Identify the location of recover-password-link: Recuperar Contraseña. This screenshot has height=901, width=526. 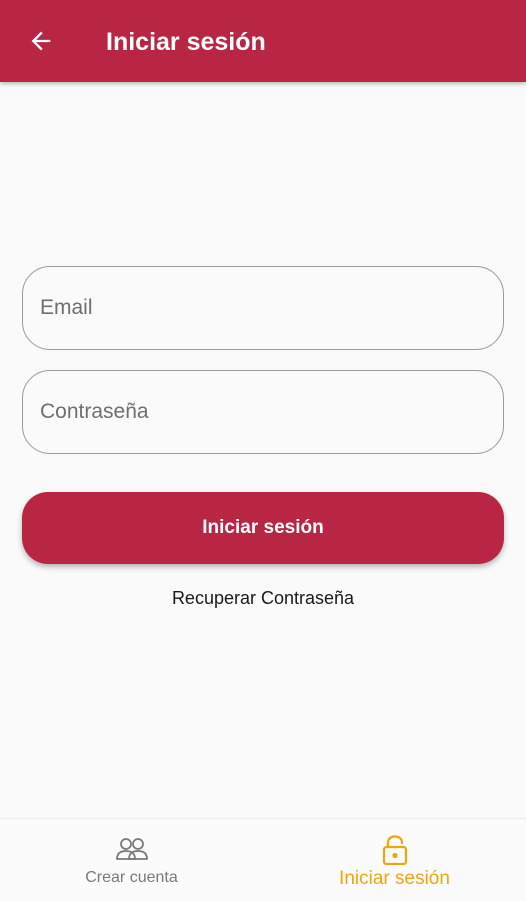
(263, 598).